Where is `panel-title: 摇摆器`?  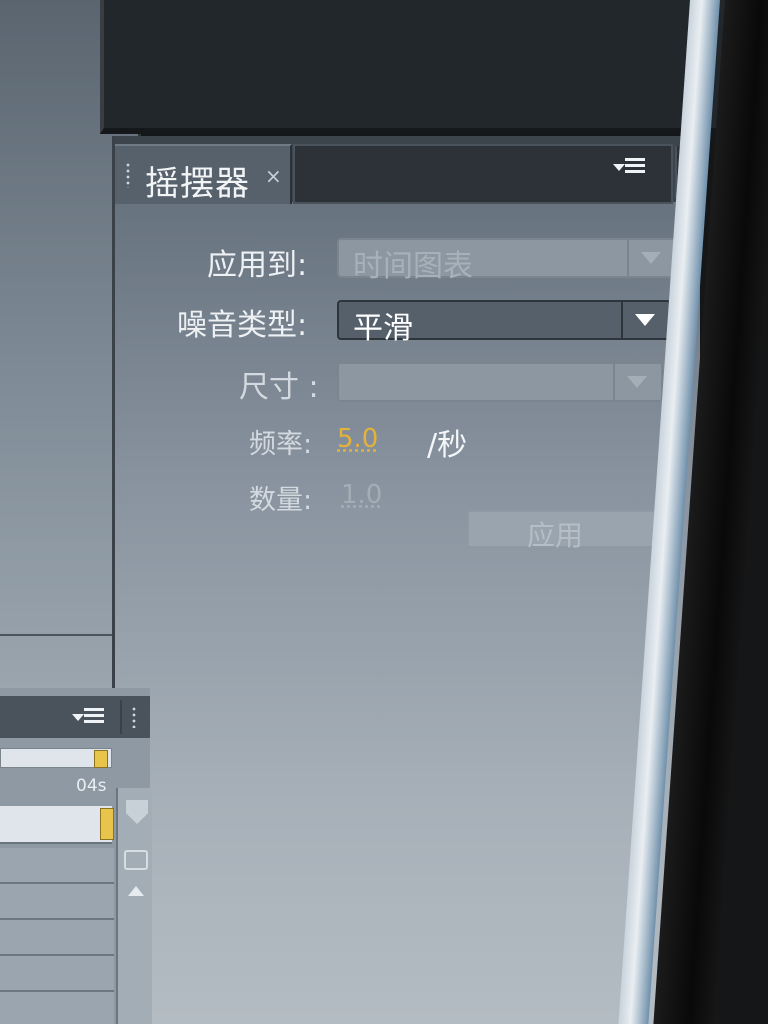 panel-title: 摇摆器 is located at coordinates (197, 184).